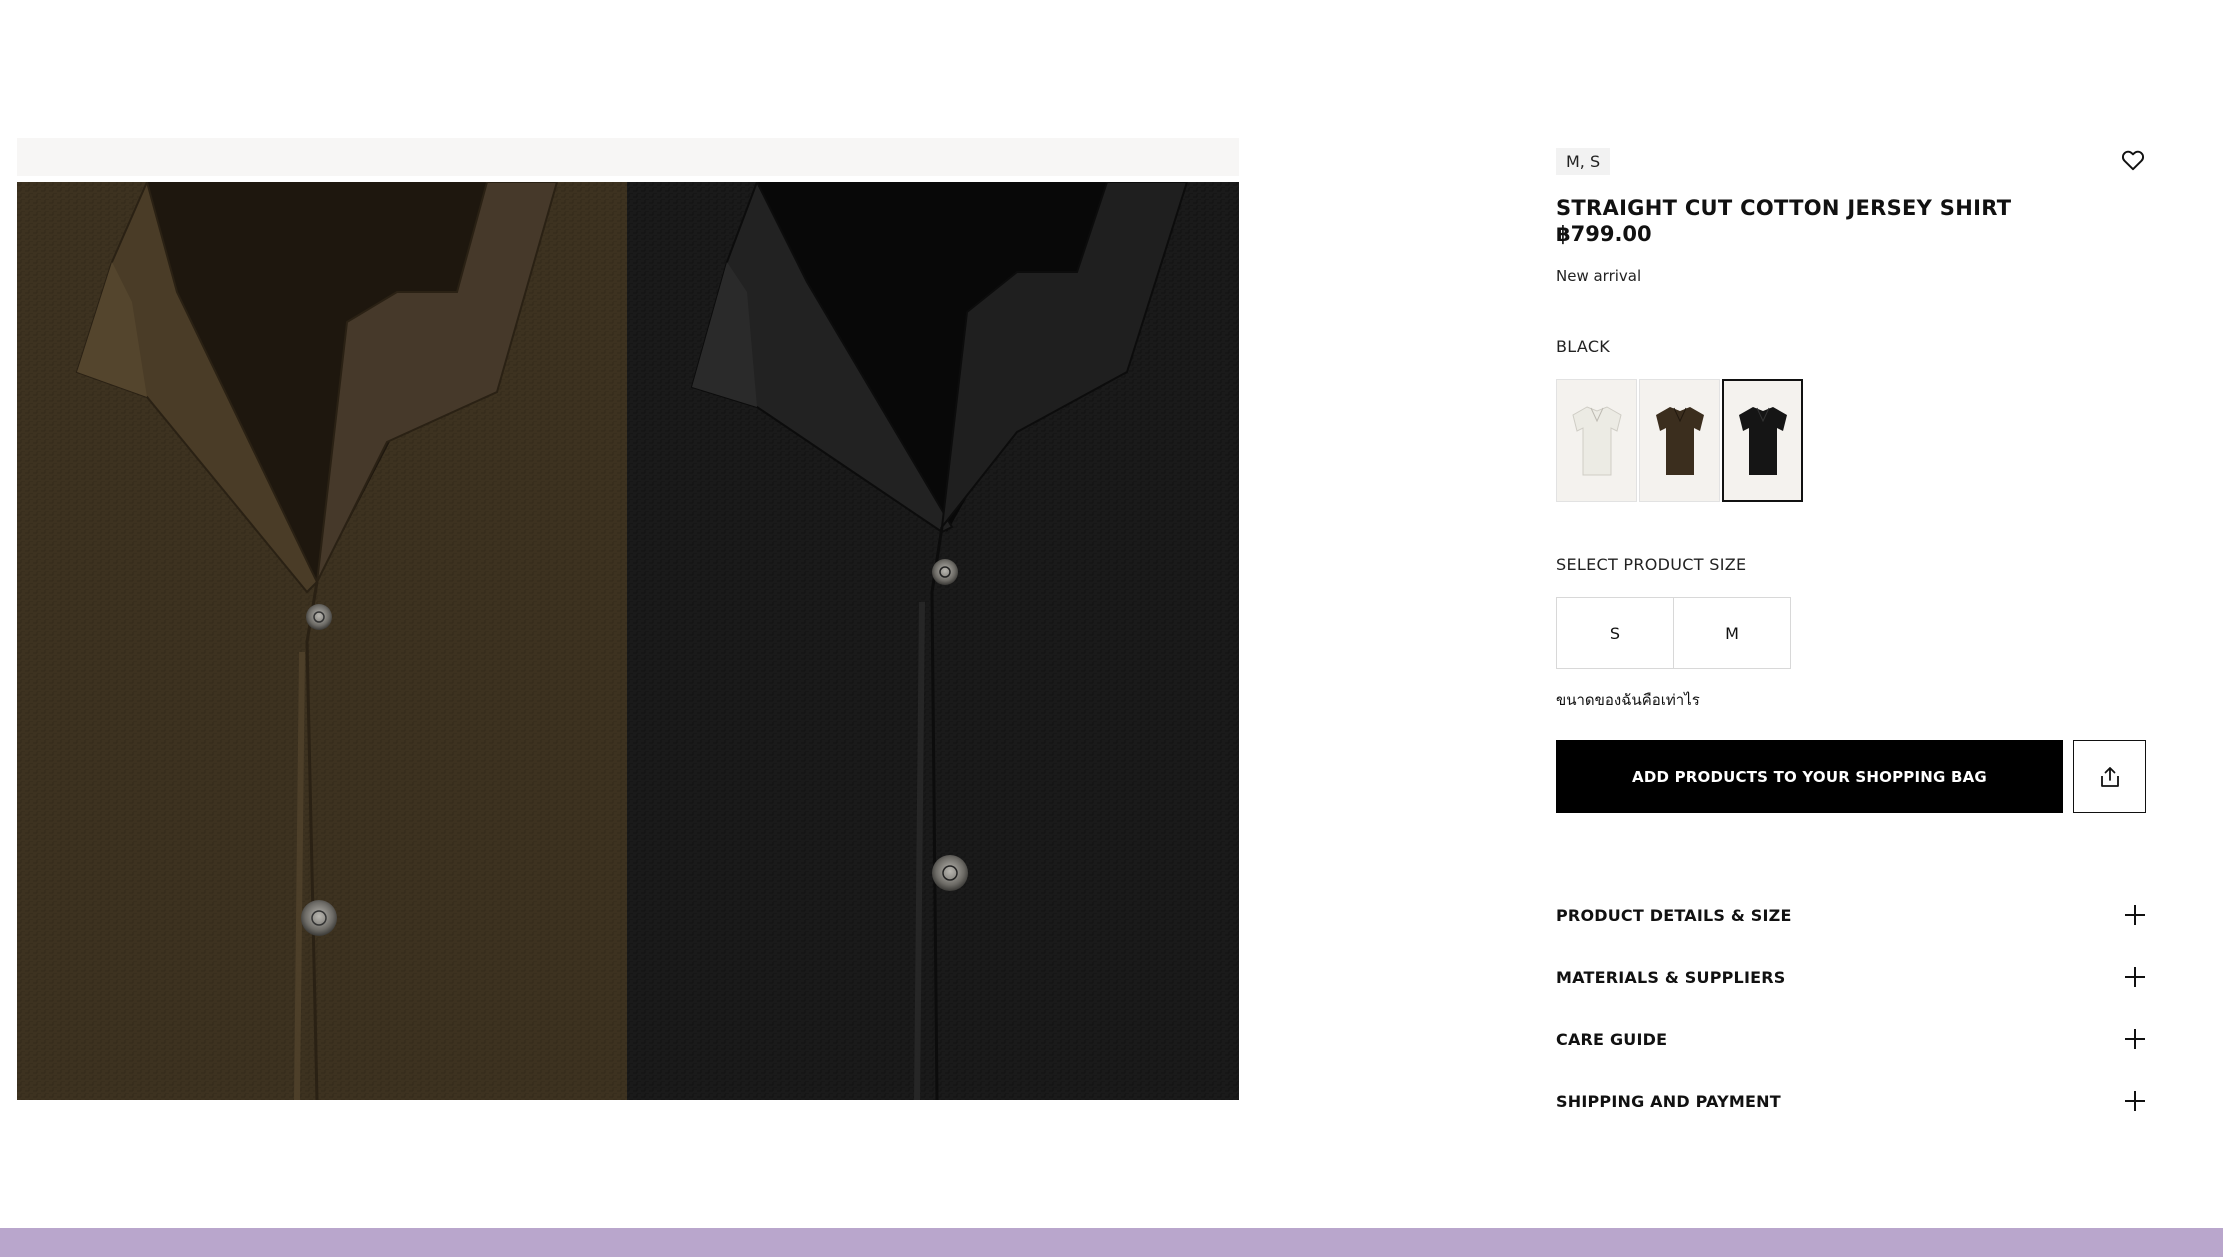 The image size is (2223, 1257). Describe the element at coordinates (1671, 977) in the screenshot. I see `accordion-label: MATERIALS & SUPPLIERS` at that location.